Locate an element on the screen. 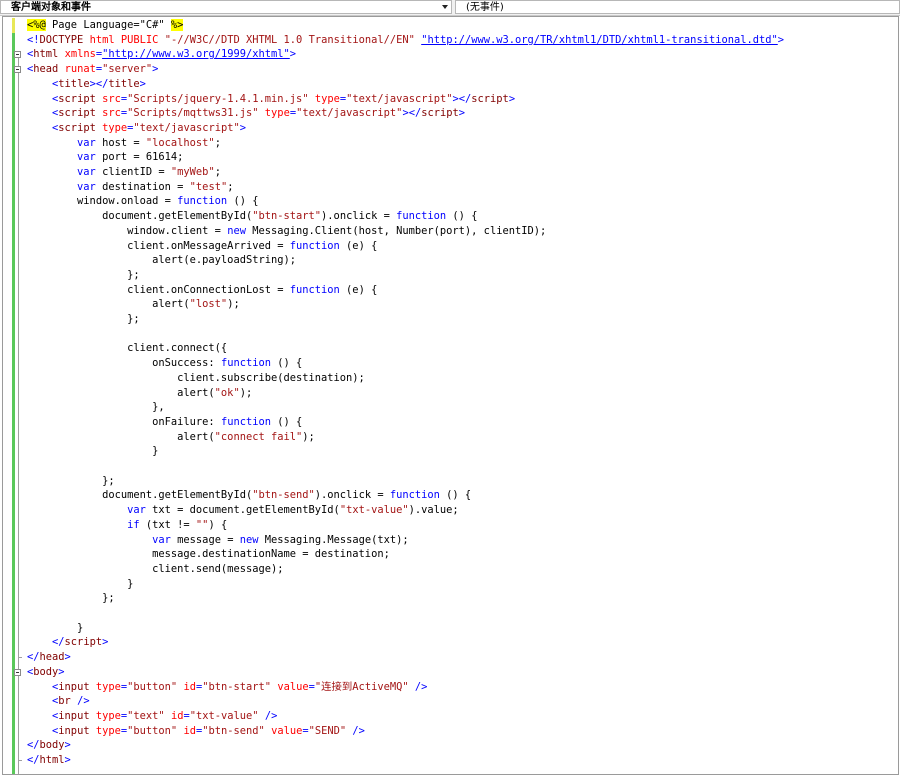 This screenshot has height=777, width=900. chevron-down-icon is located at coordinates (445, 7).